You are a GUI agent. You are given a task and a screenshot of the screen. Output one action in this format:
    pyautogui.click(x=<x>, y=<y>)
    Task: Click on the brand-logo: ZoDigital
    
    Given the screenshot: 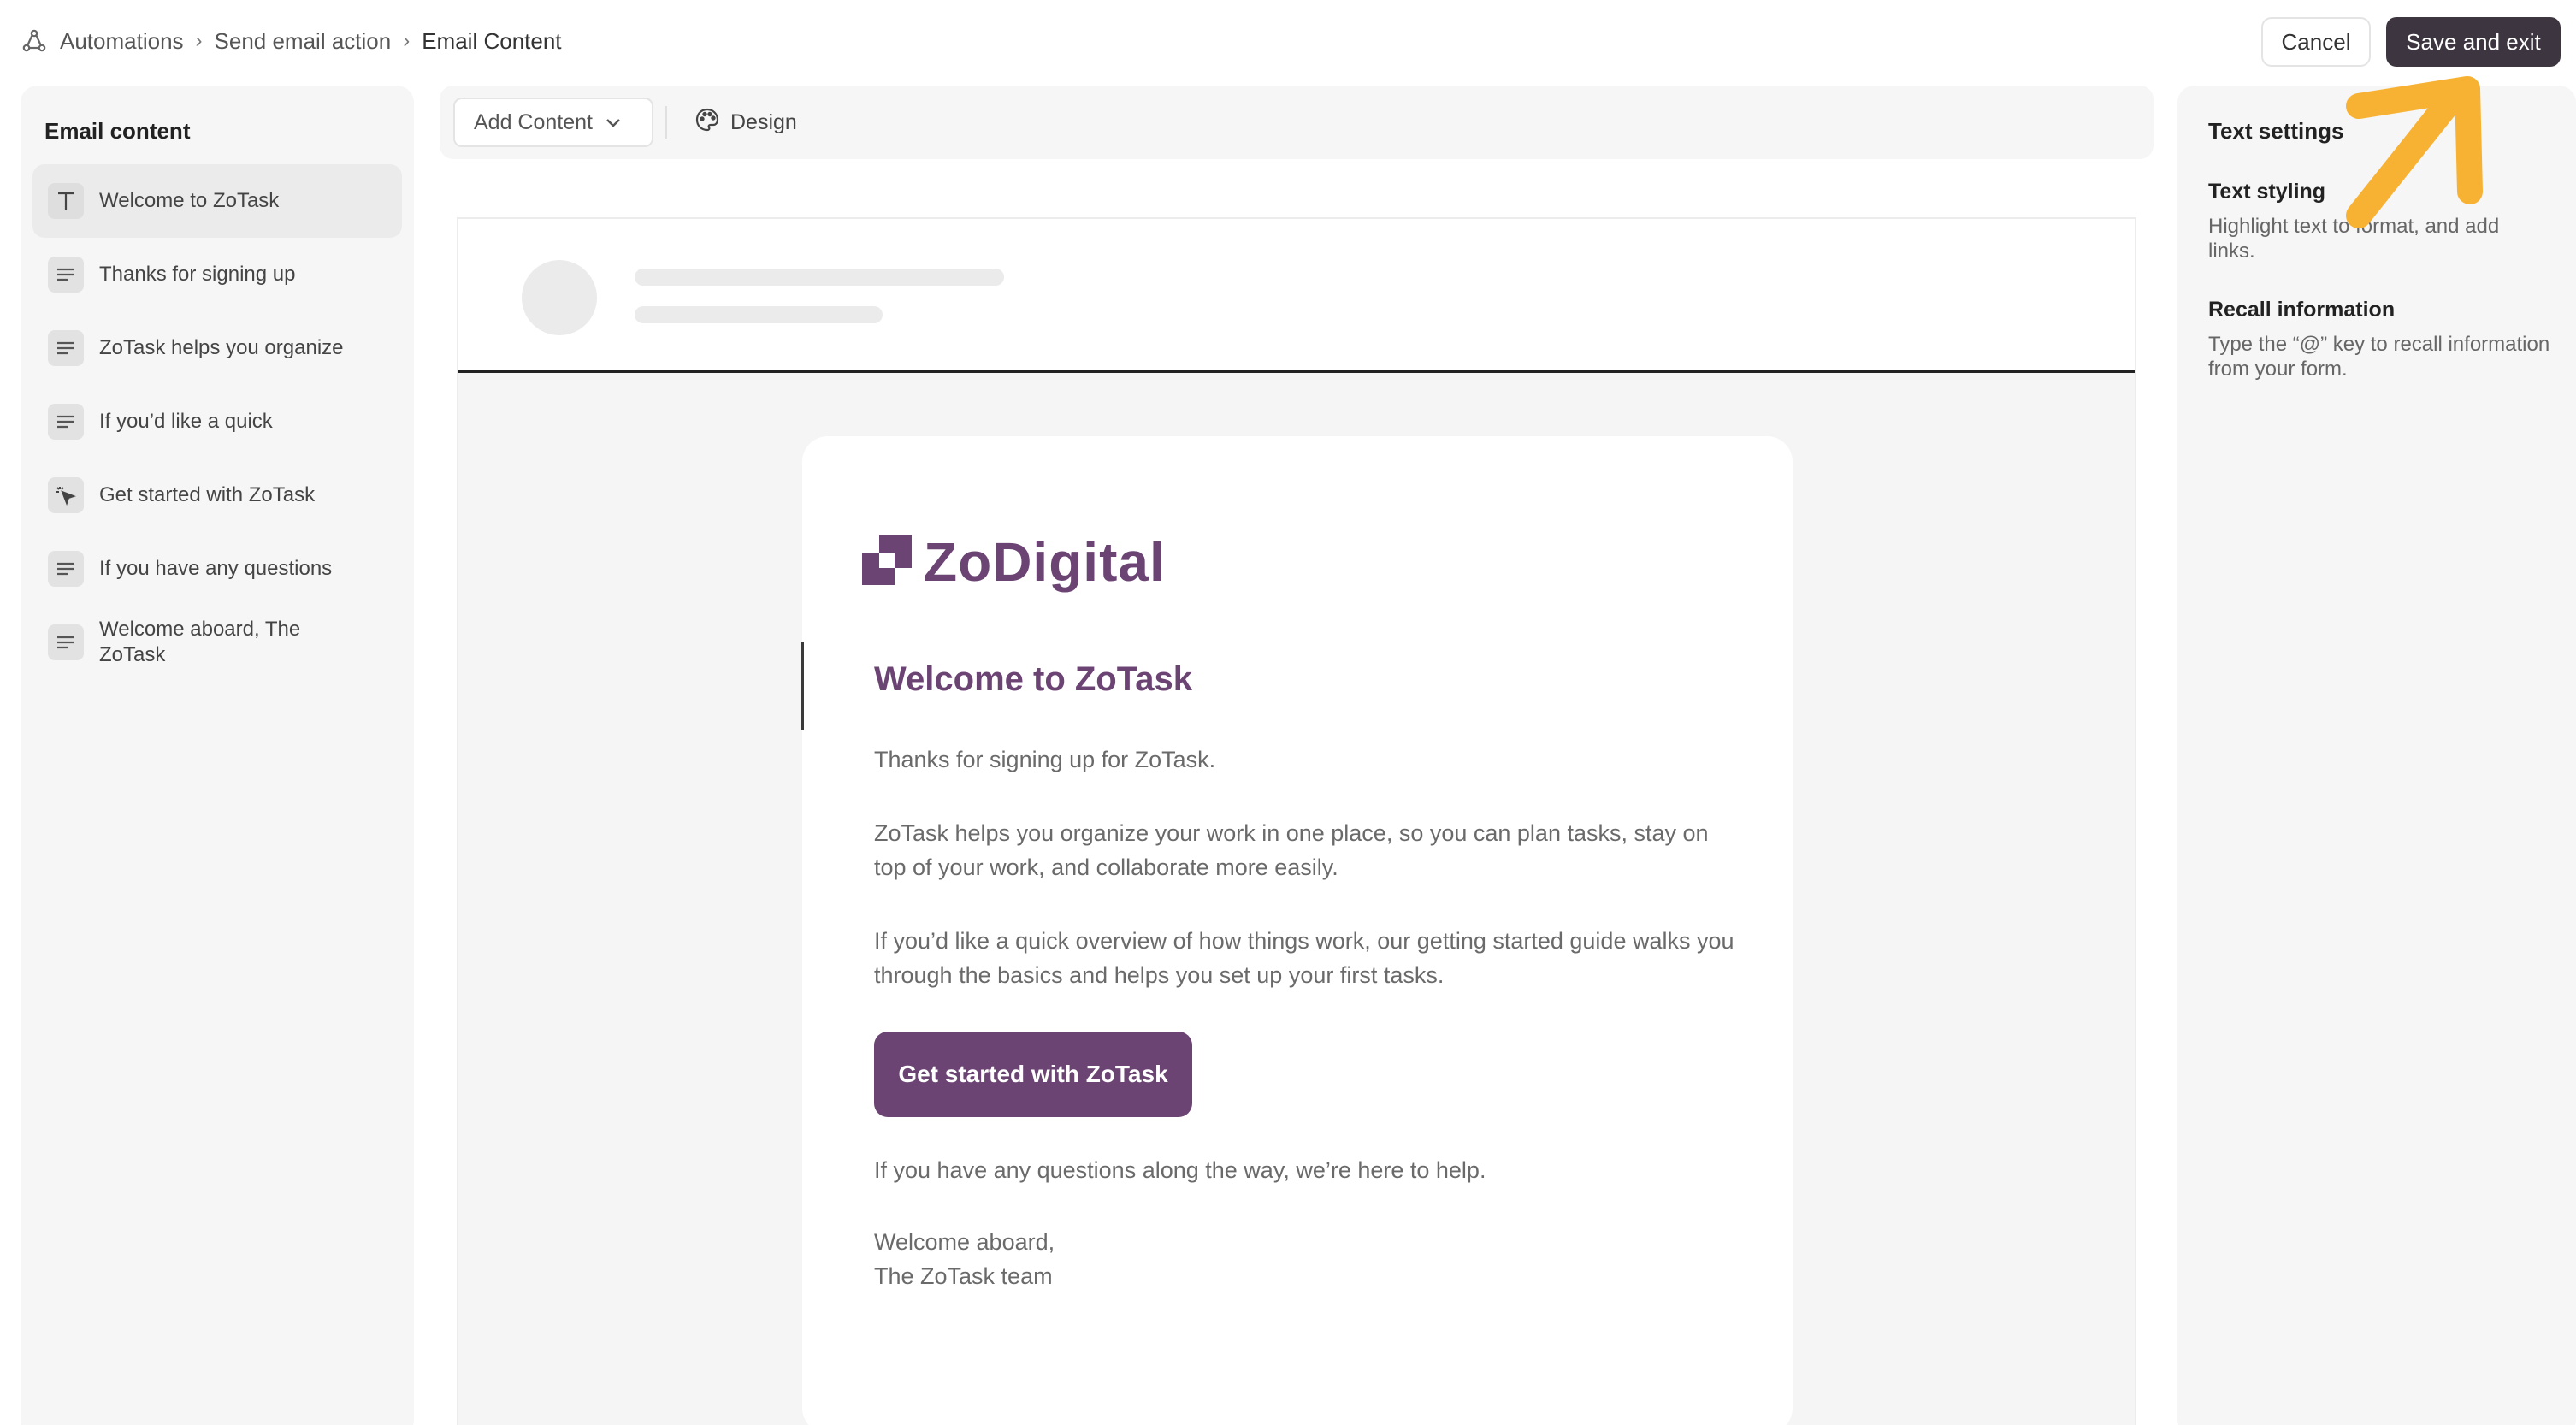 What is the action you would take?
    pyautogui.click(x=1014, y=562)
    